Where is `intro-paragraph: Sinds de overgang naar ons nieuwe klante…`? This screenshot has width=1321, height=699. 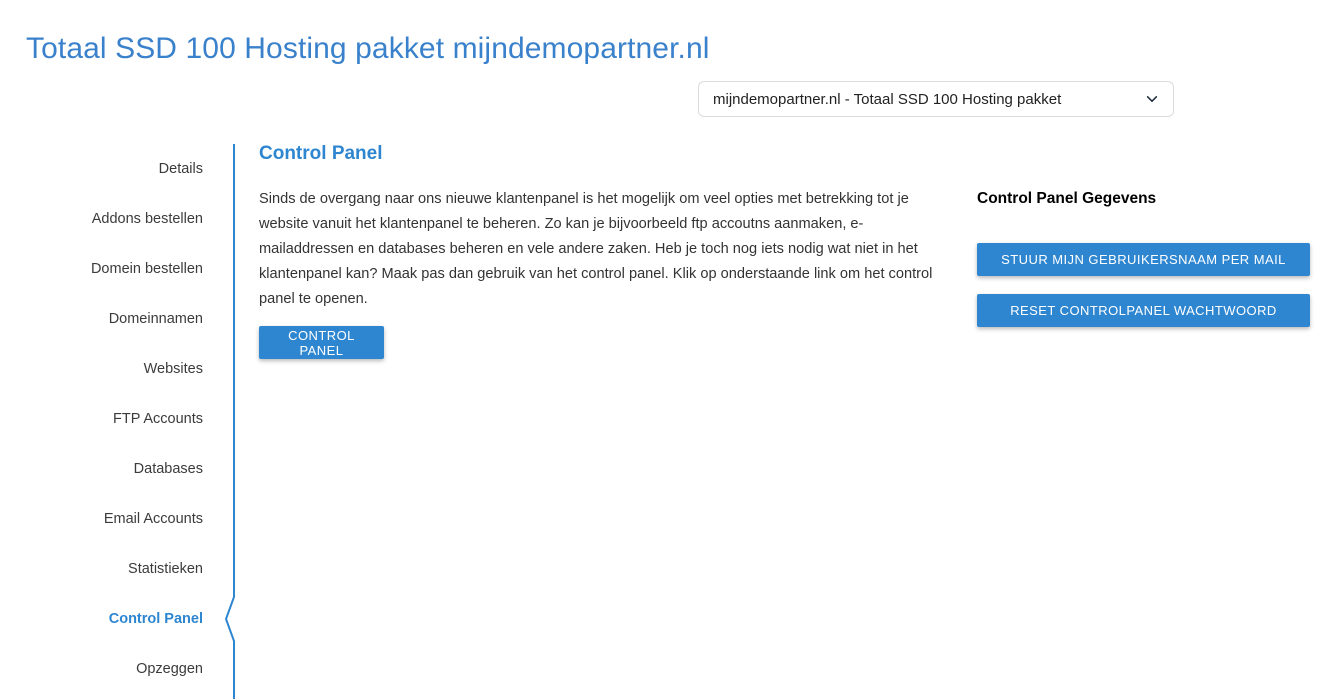
intro-paragraph: Sinds de overgang naar ons nieuwe klante… is located at coordinates (596, 248).